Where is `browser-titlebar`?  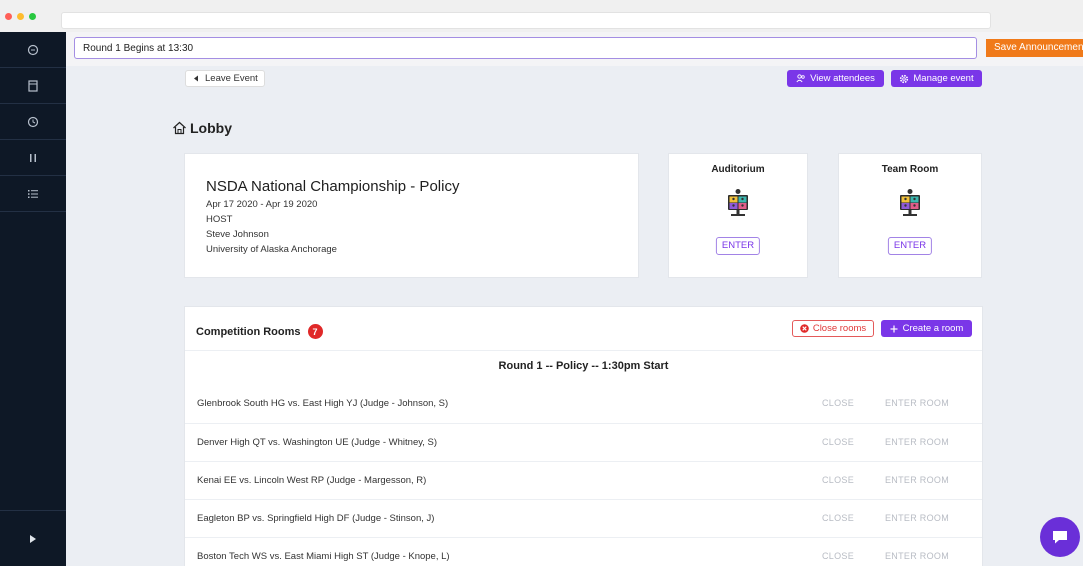 browser-titlebar is located at coordinates (541, 16).